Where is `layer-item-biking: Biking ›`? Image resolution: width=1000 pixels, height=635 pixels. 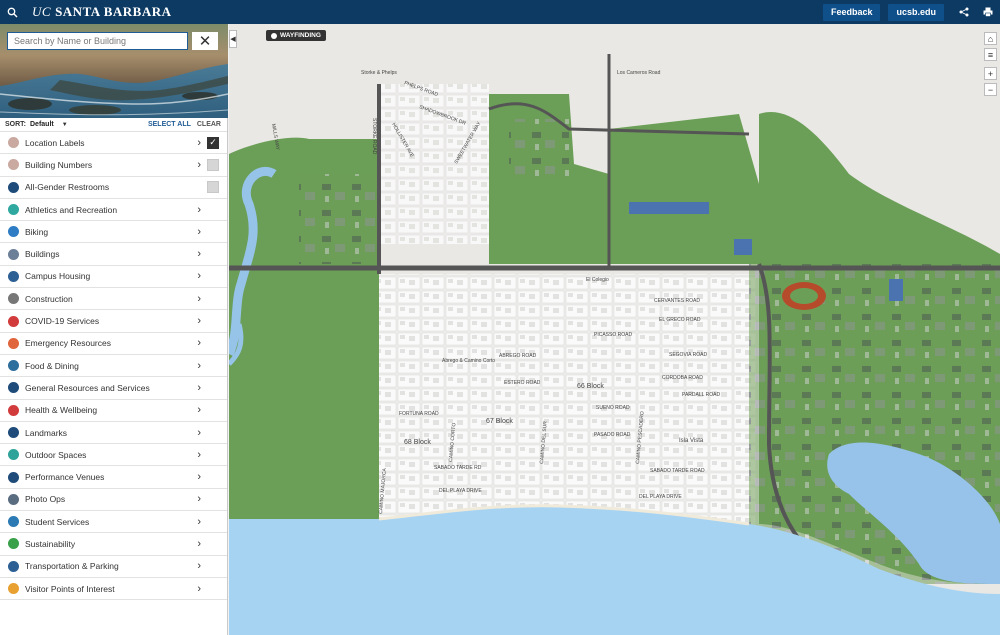
layer-item-biking: Biking › is located at coordinates (113, 232).